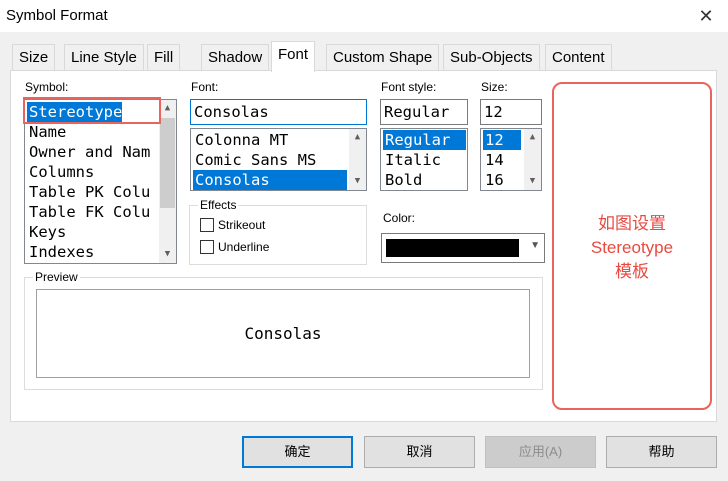 The height and width of the screenshot is (481, 728). I want to click on font-style-item-regular: Regular, so click(424, 140).